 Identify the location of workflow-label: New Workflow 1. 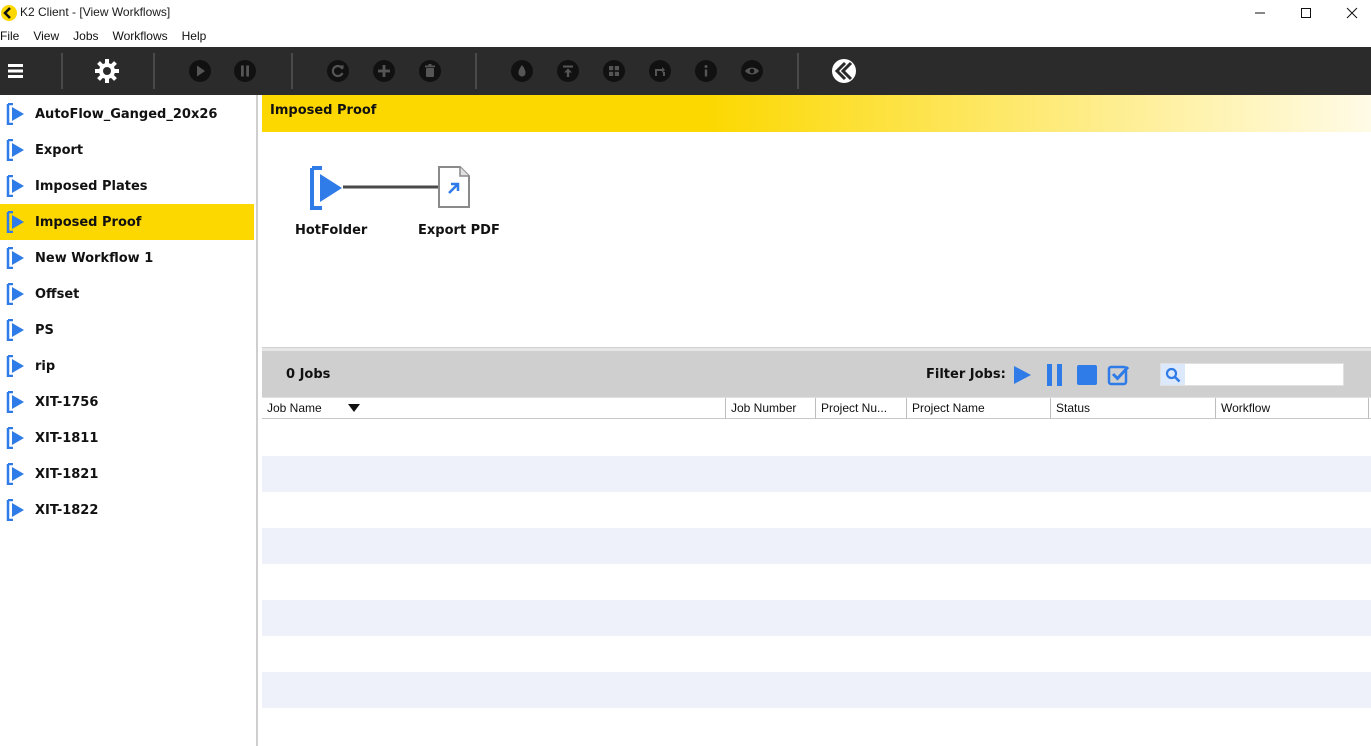
(94, 258).